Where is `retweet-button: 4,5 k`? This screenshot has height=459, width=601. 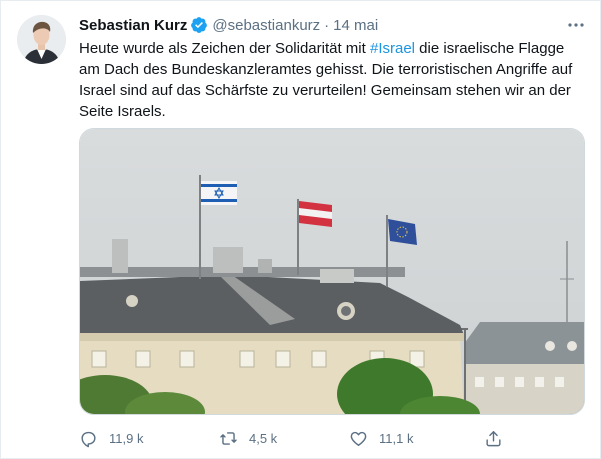
retweet-button: 4,5 k is located at coordinates (248, 438).